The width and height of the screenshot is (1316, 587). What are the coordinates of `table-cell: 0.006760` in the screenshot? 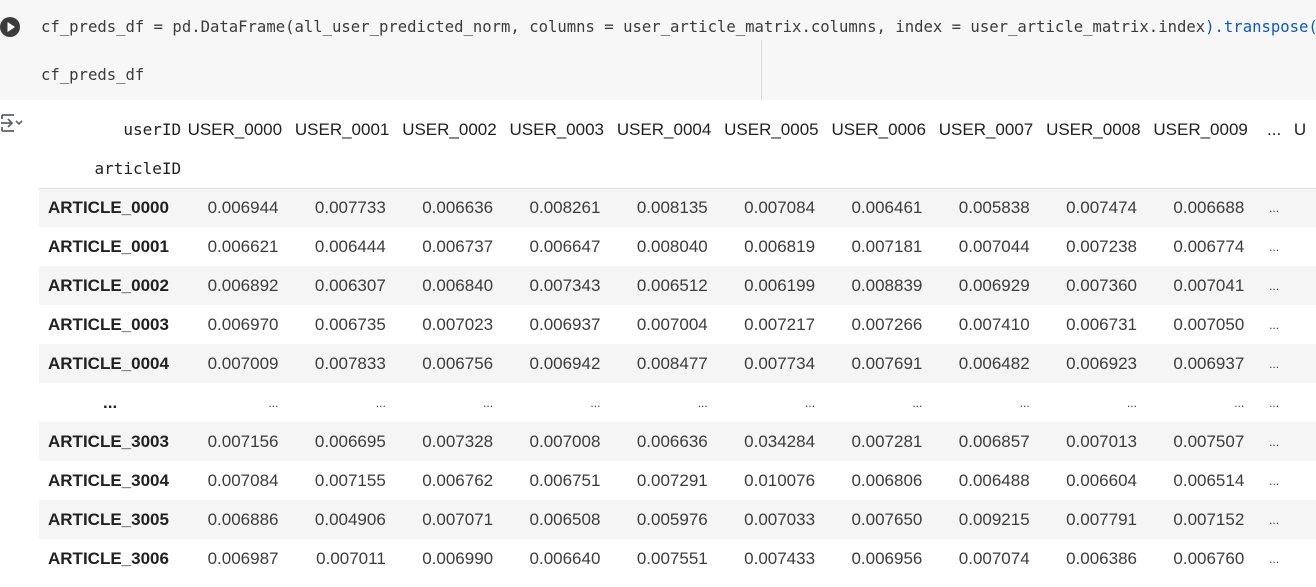 It's located at (1209, 558).